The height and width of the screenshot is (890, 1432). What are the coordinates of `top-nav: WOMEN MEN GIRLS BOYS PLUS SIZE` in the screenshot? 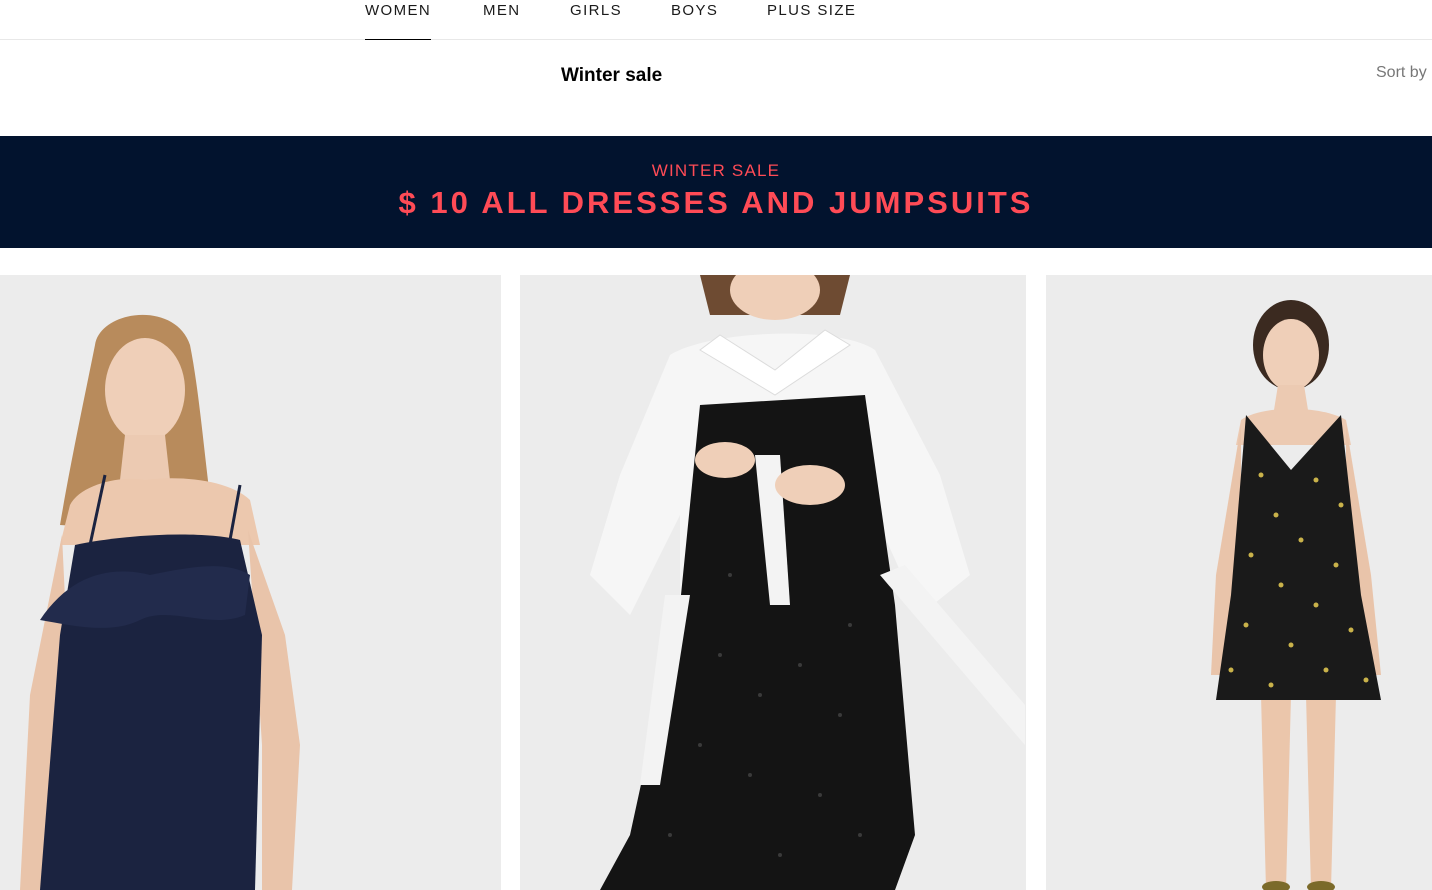 It's located at (716, 20).